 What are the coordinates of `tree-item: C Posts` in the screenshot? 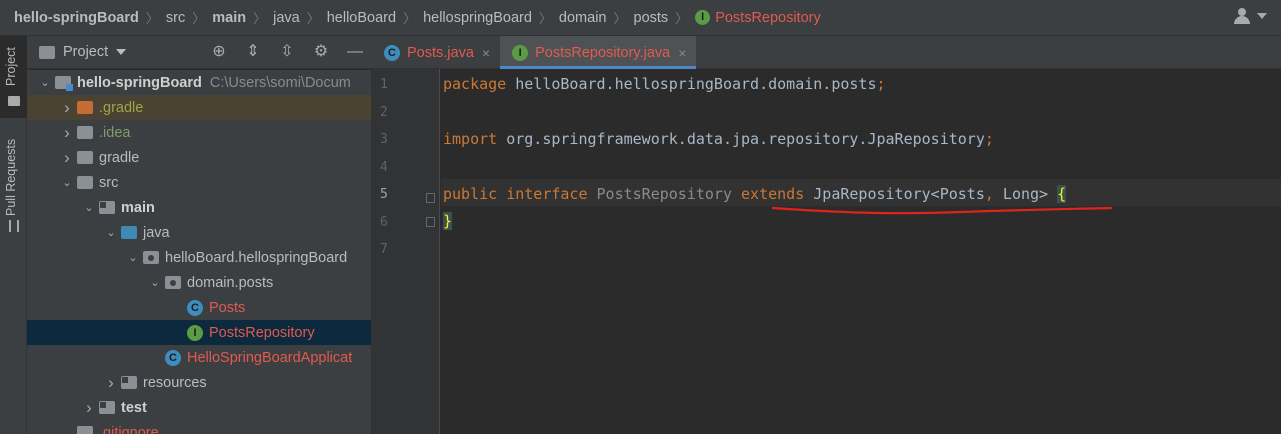 It's located at (199, 307).